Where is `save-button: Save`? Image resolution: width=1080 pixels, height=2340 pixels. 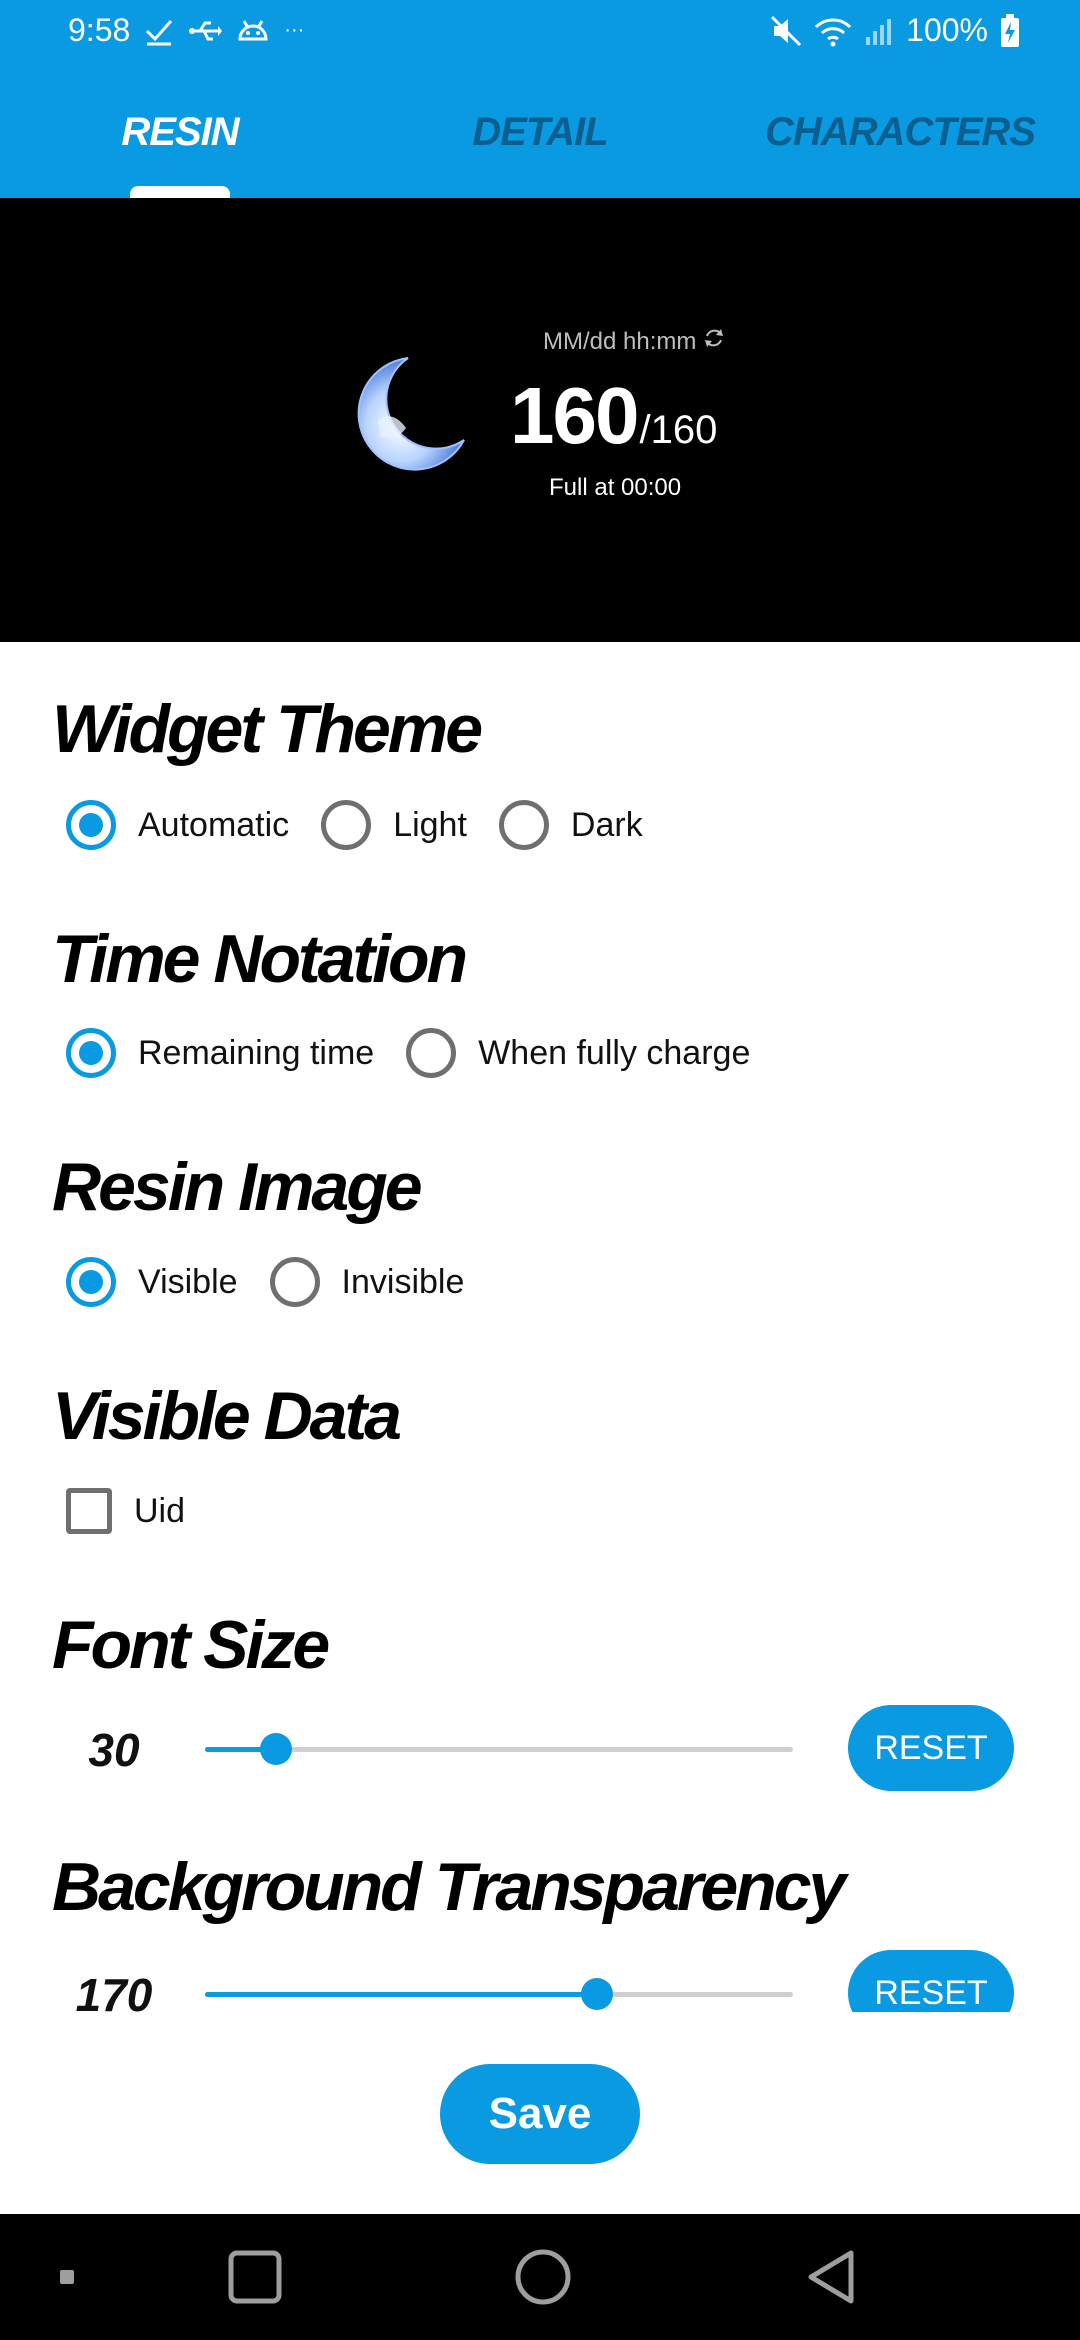
save-button: Save is located at coordinates (540, 2114).